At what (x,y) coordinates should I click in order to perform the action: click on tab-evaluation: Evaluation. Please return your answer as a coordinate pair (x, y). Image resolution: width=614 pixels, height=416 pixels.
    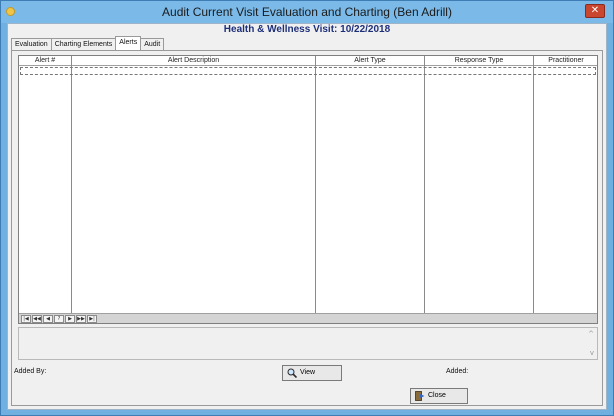
    Looking at the image, I should click on (31, 44).